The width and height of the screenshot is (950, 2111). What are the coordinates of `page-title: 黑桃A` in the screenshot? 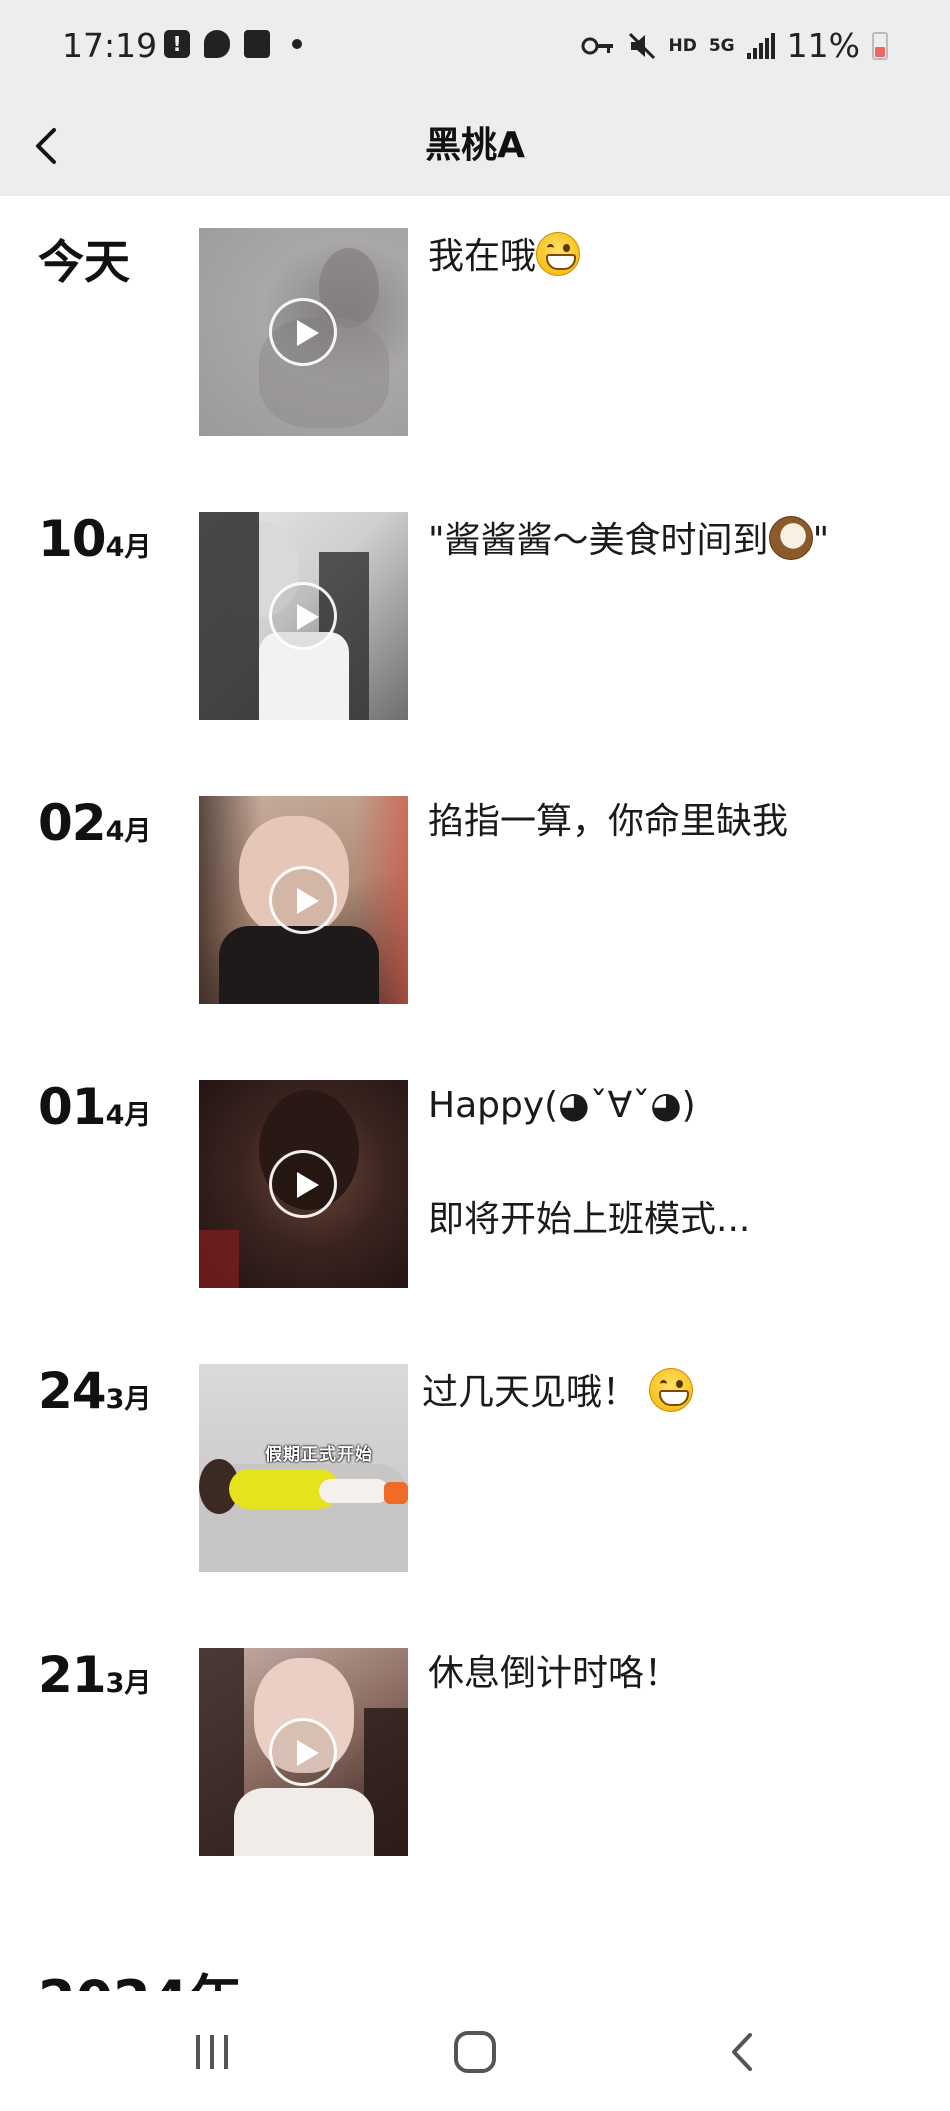 It's located at (475, 145).